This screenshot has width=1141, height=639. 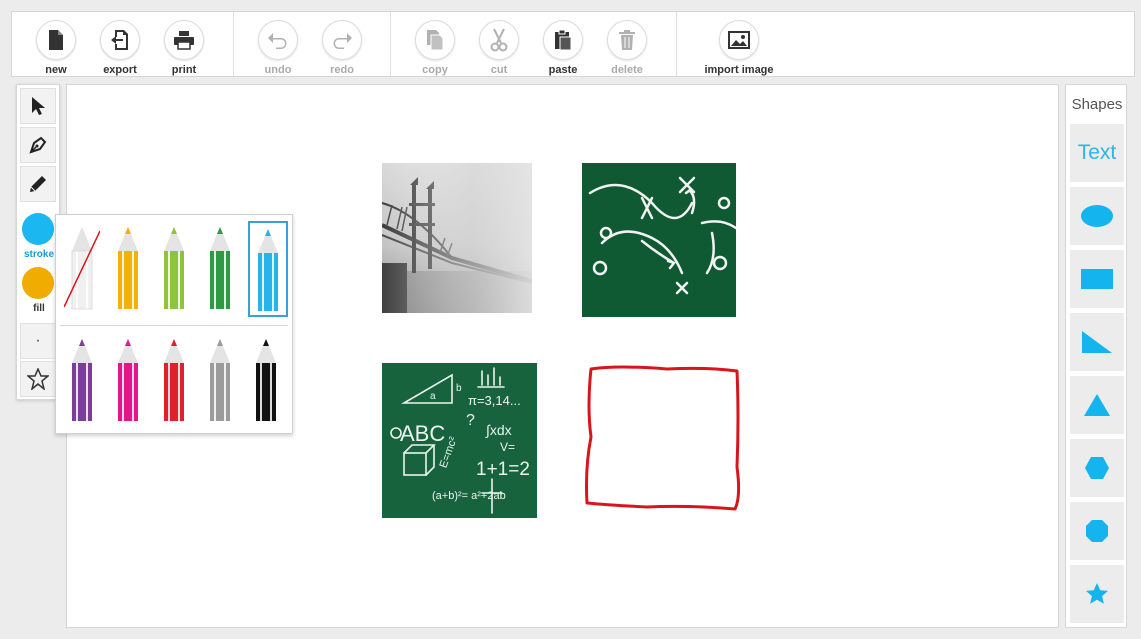 What do you see at coordinates (120, 70) in the screenshot?
I see `export-label: export` at bounding box center [120, 70].